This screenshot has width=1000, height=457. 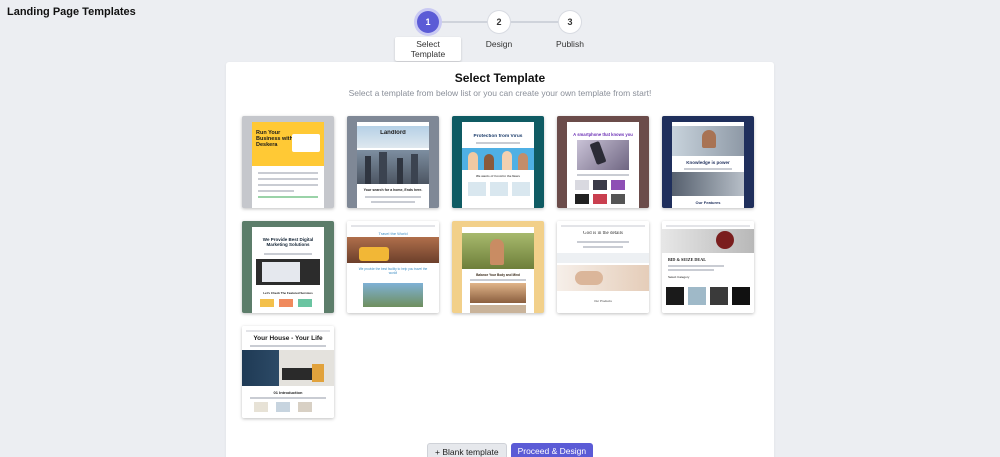 I want to click on template-tagline: 01 Introduction, so click(x=288, y=392).